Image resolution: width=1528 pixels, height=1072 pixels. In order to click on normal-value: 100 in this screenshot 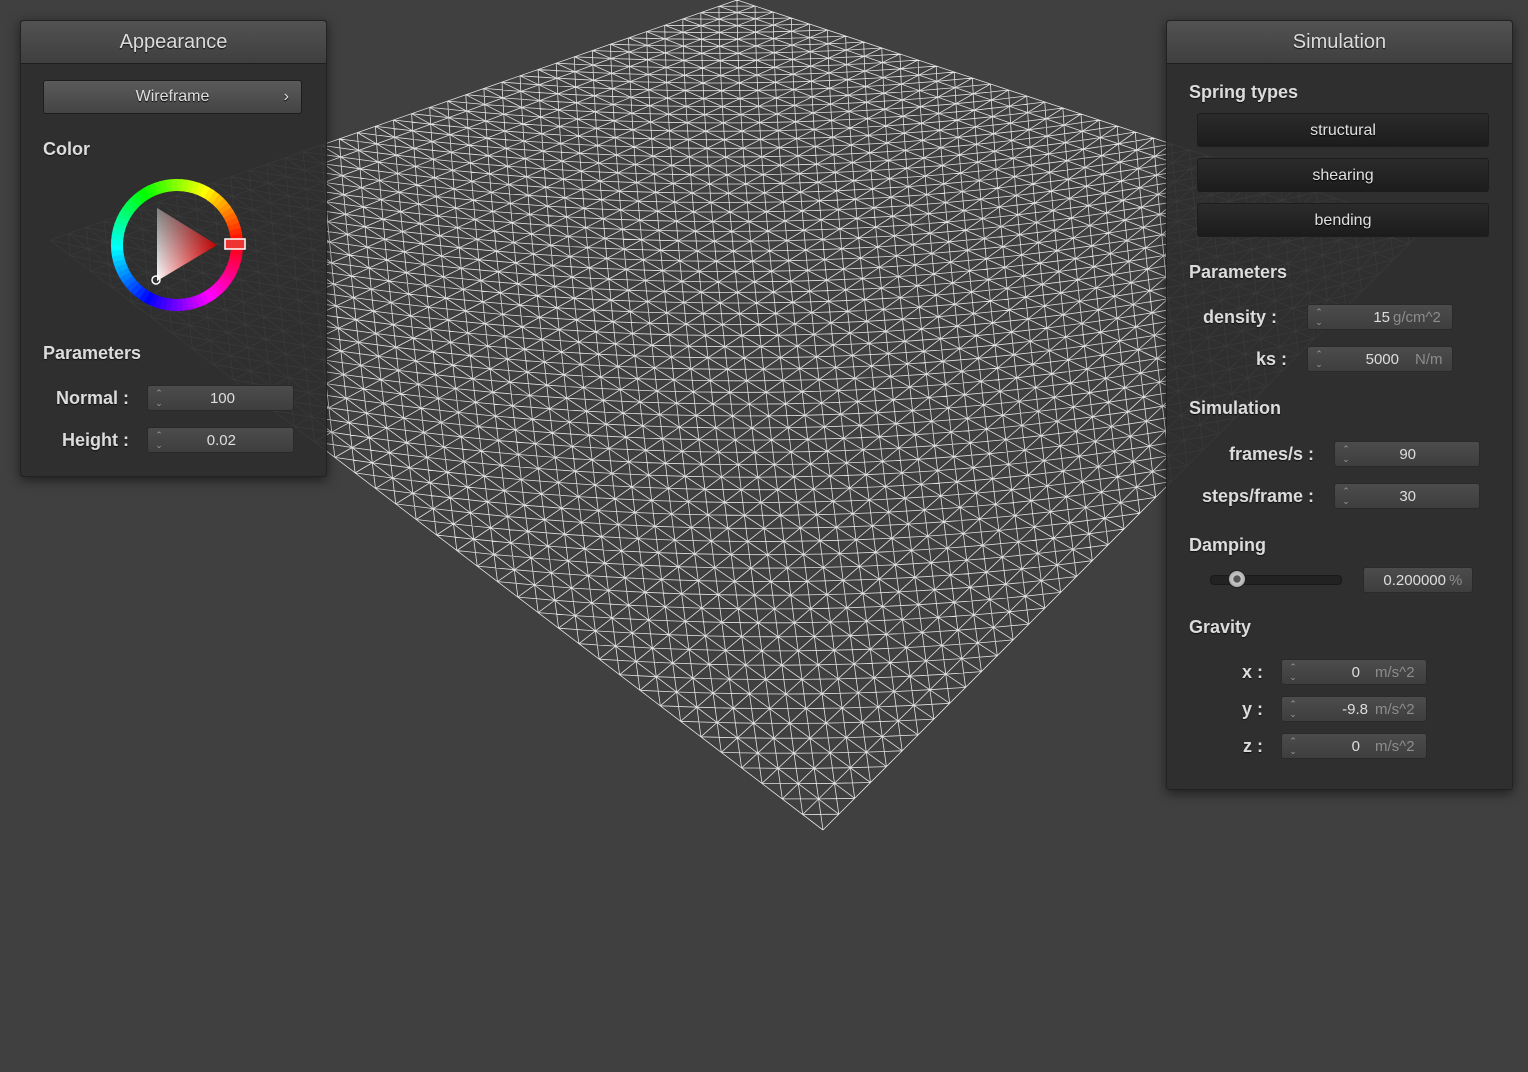, I will do `click(222, 398)`.